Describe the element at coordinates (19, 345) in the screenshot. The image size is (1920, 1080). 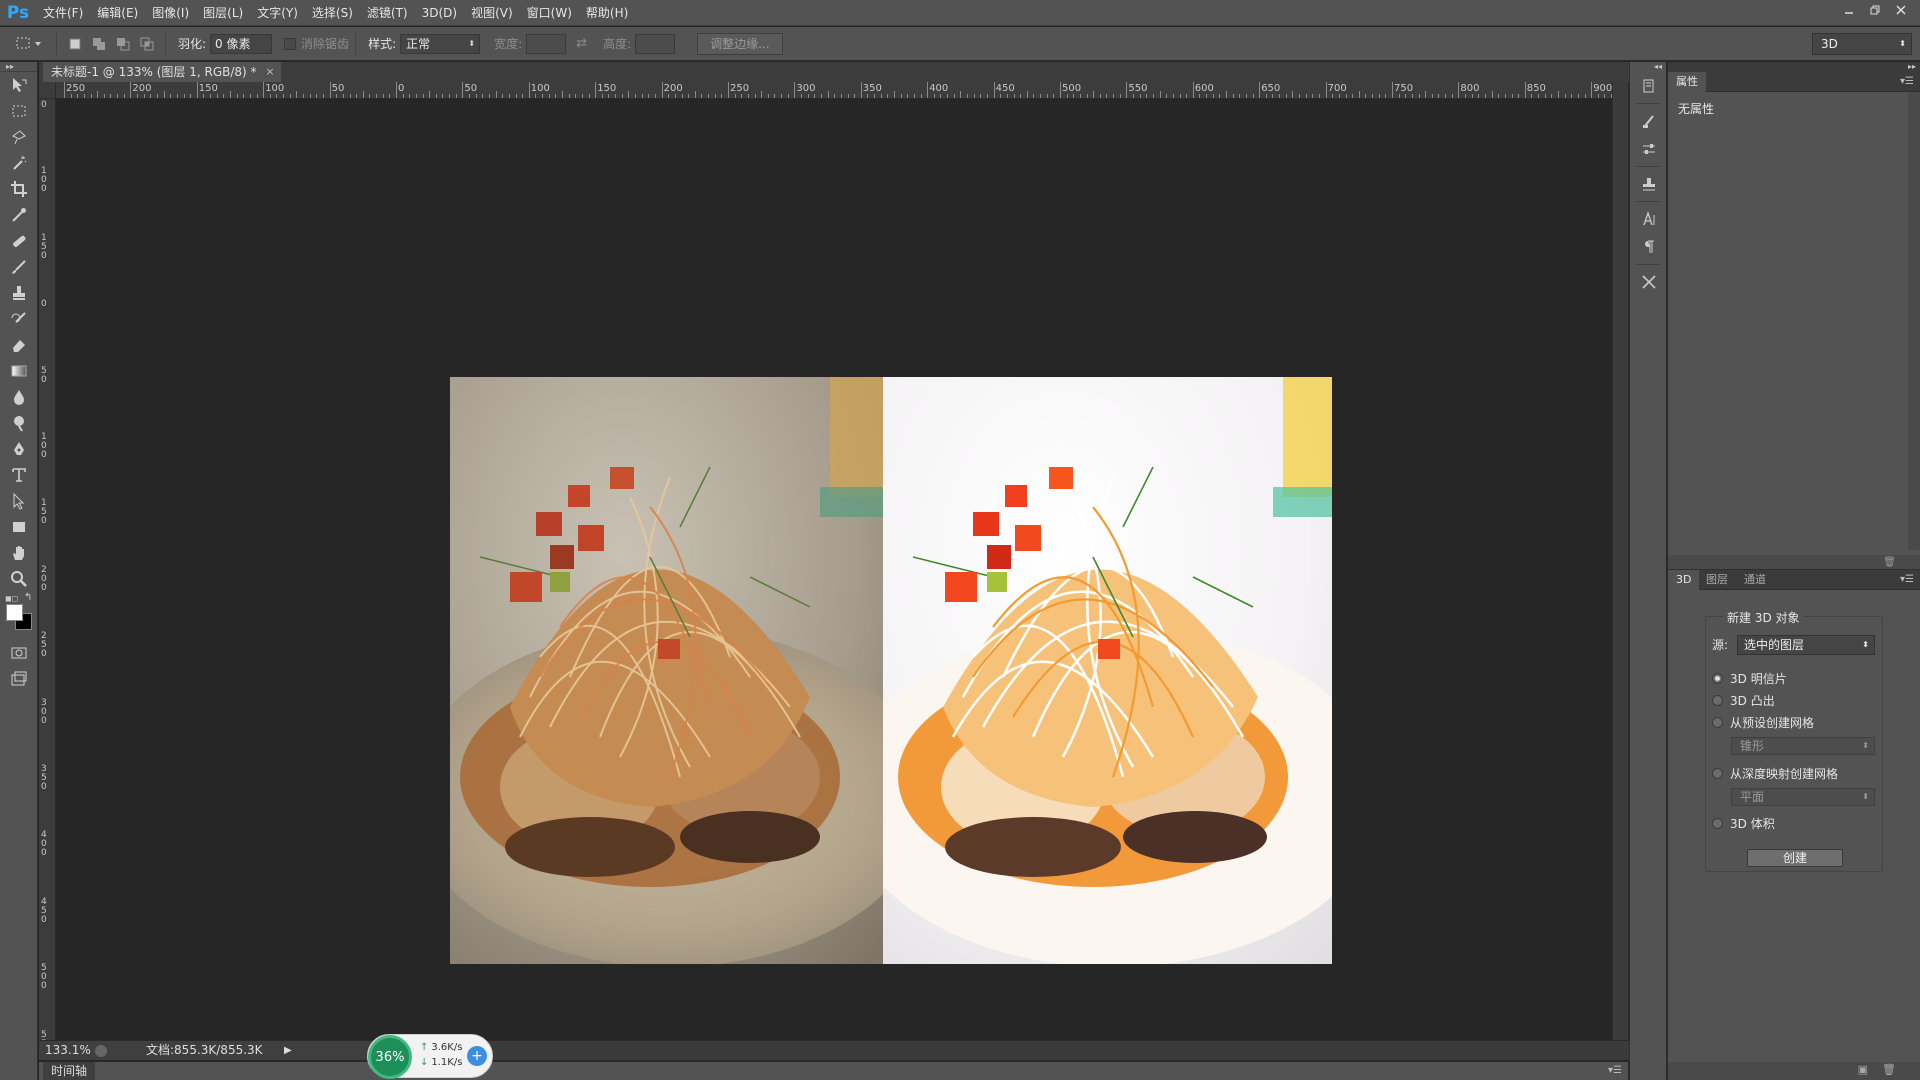
I see `eraser-tool` at that location.